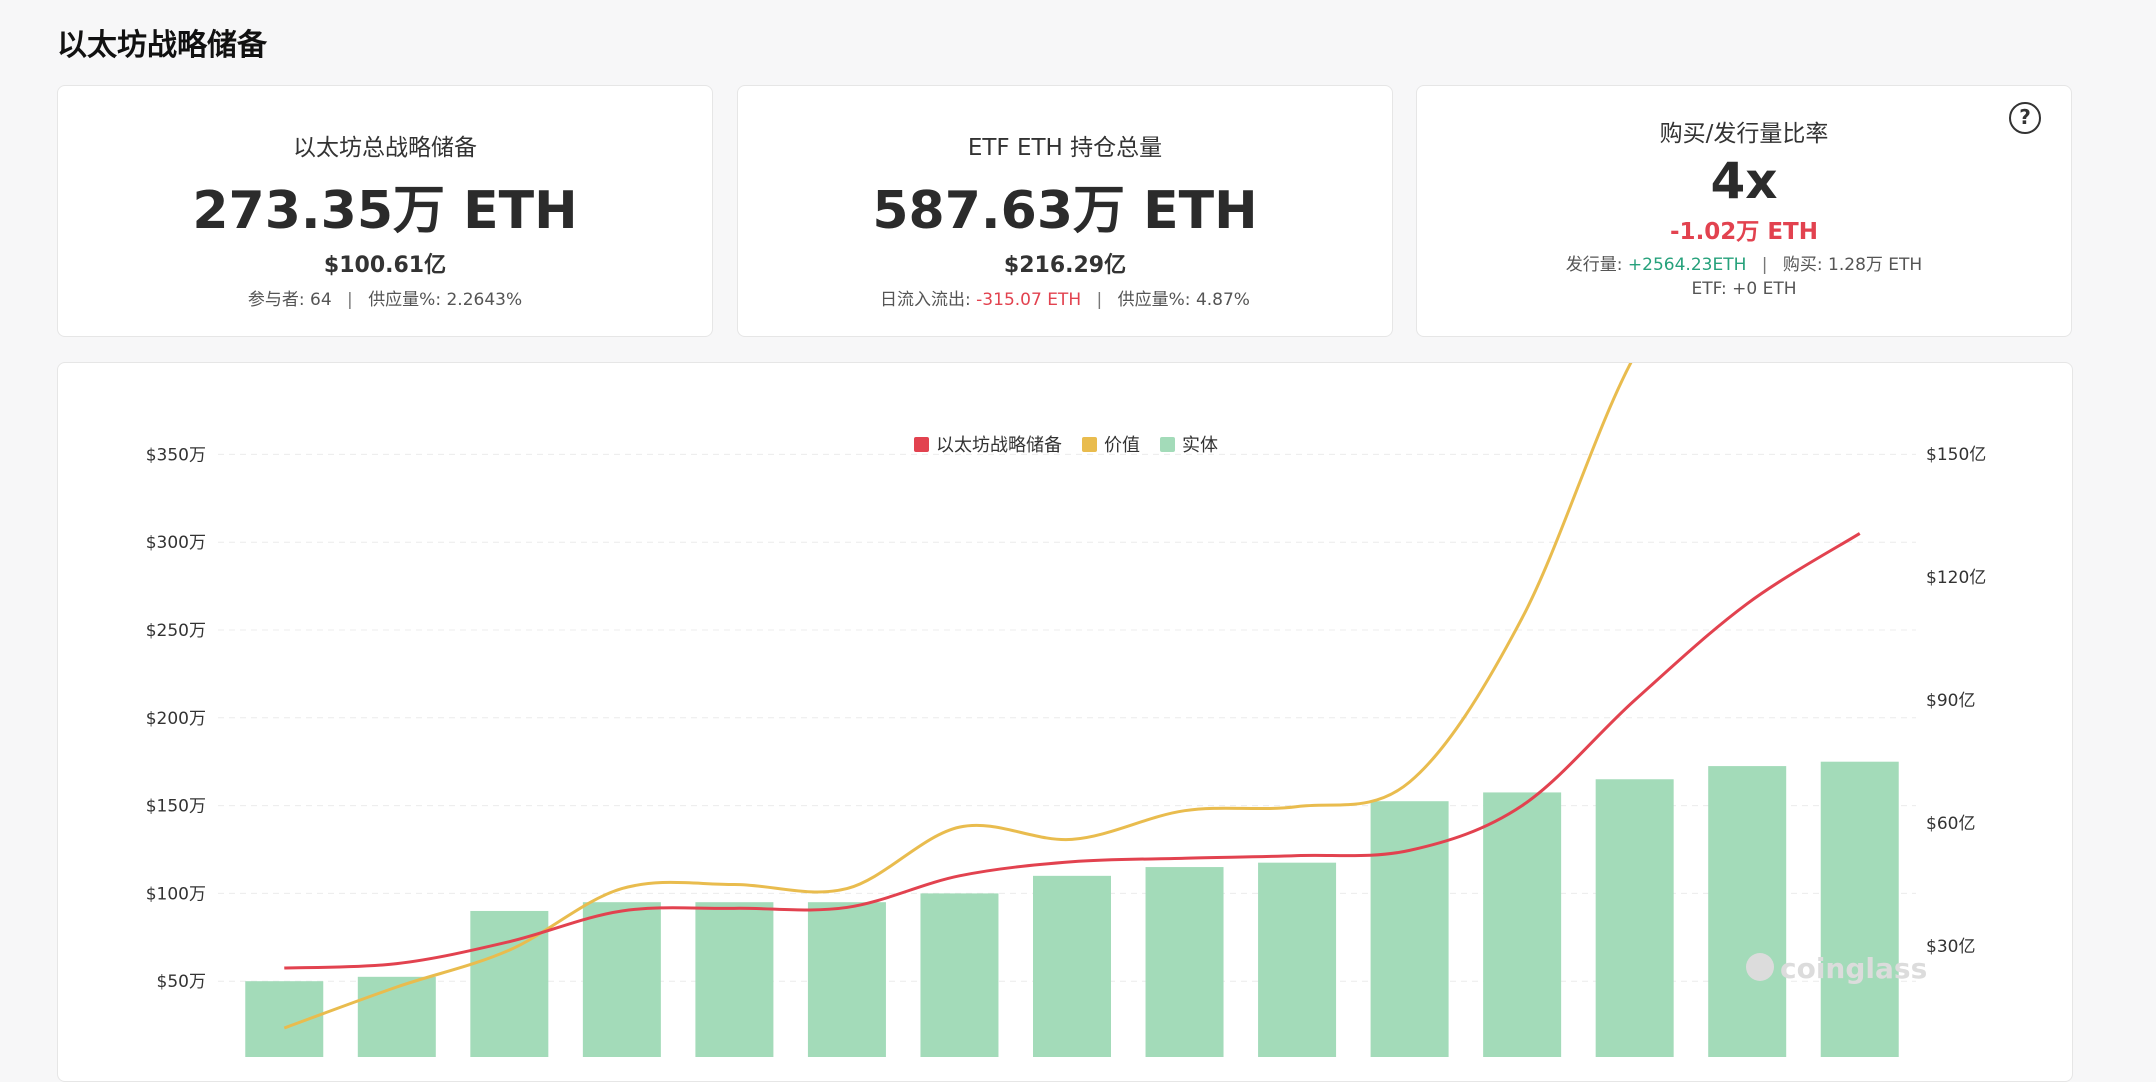  I want to click on y-right-tick-label: $120亿, so click(1956, 578).